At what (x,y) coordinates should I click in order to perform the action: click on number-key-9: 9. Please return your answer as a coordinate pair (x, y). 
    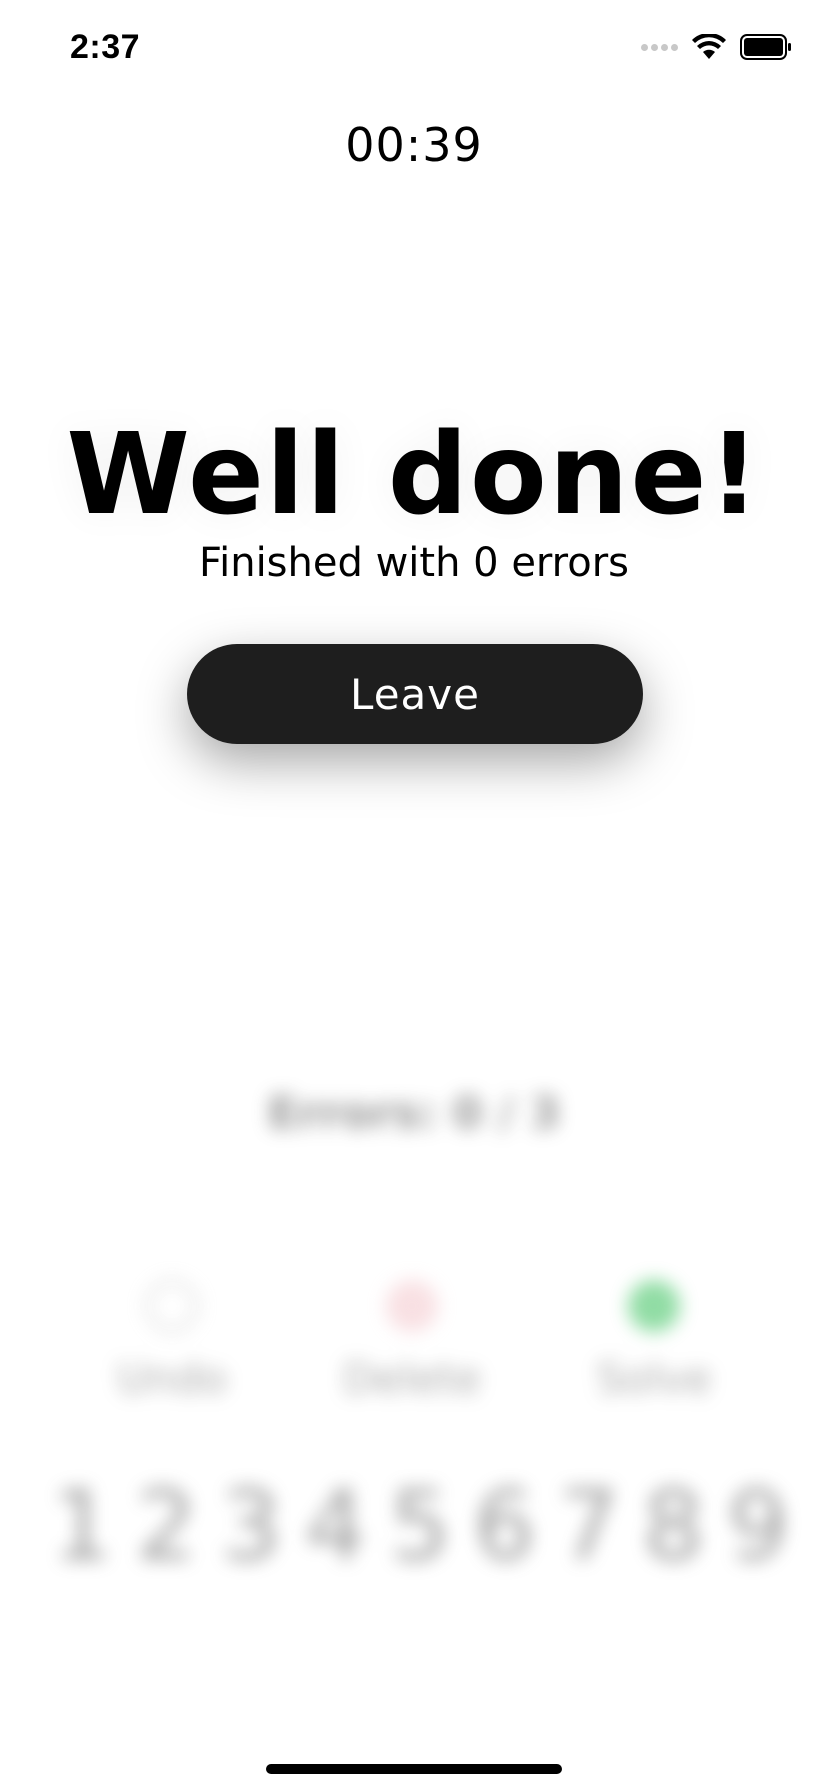
    Looking at the image, I should click on (758, 1526).